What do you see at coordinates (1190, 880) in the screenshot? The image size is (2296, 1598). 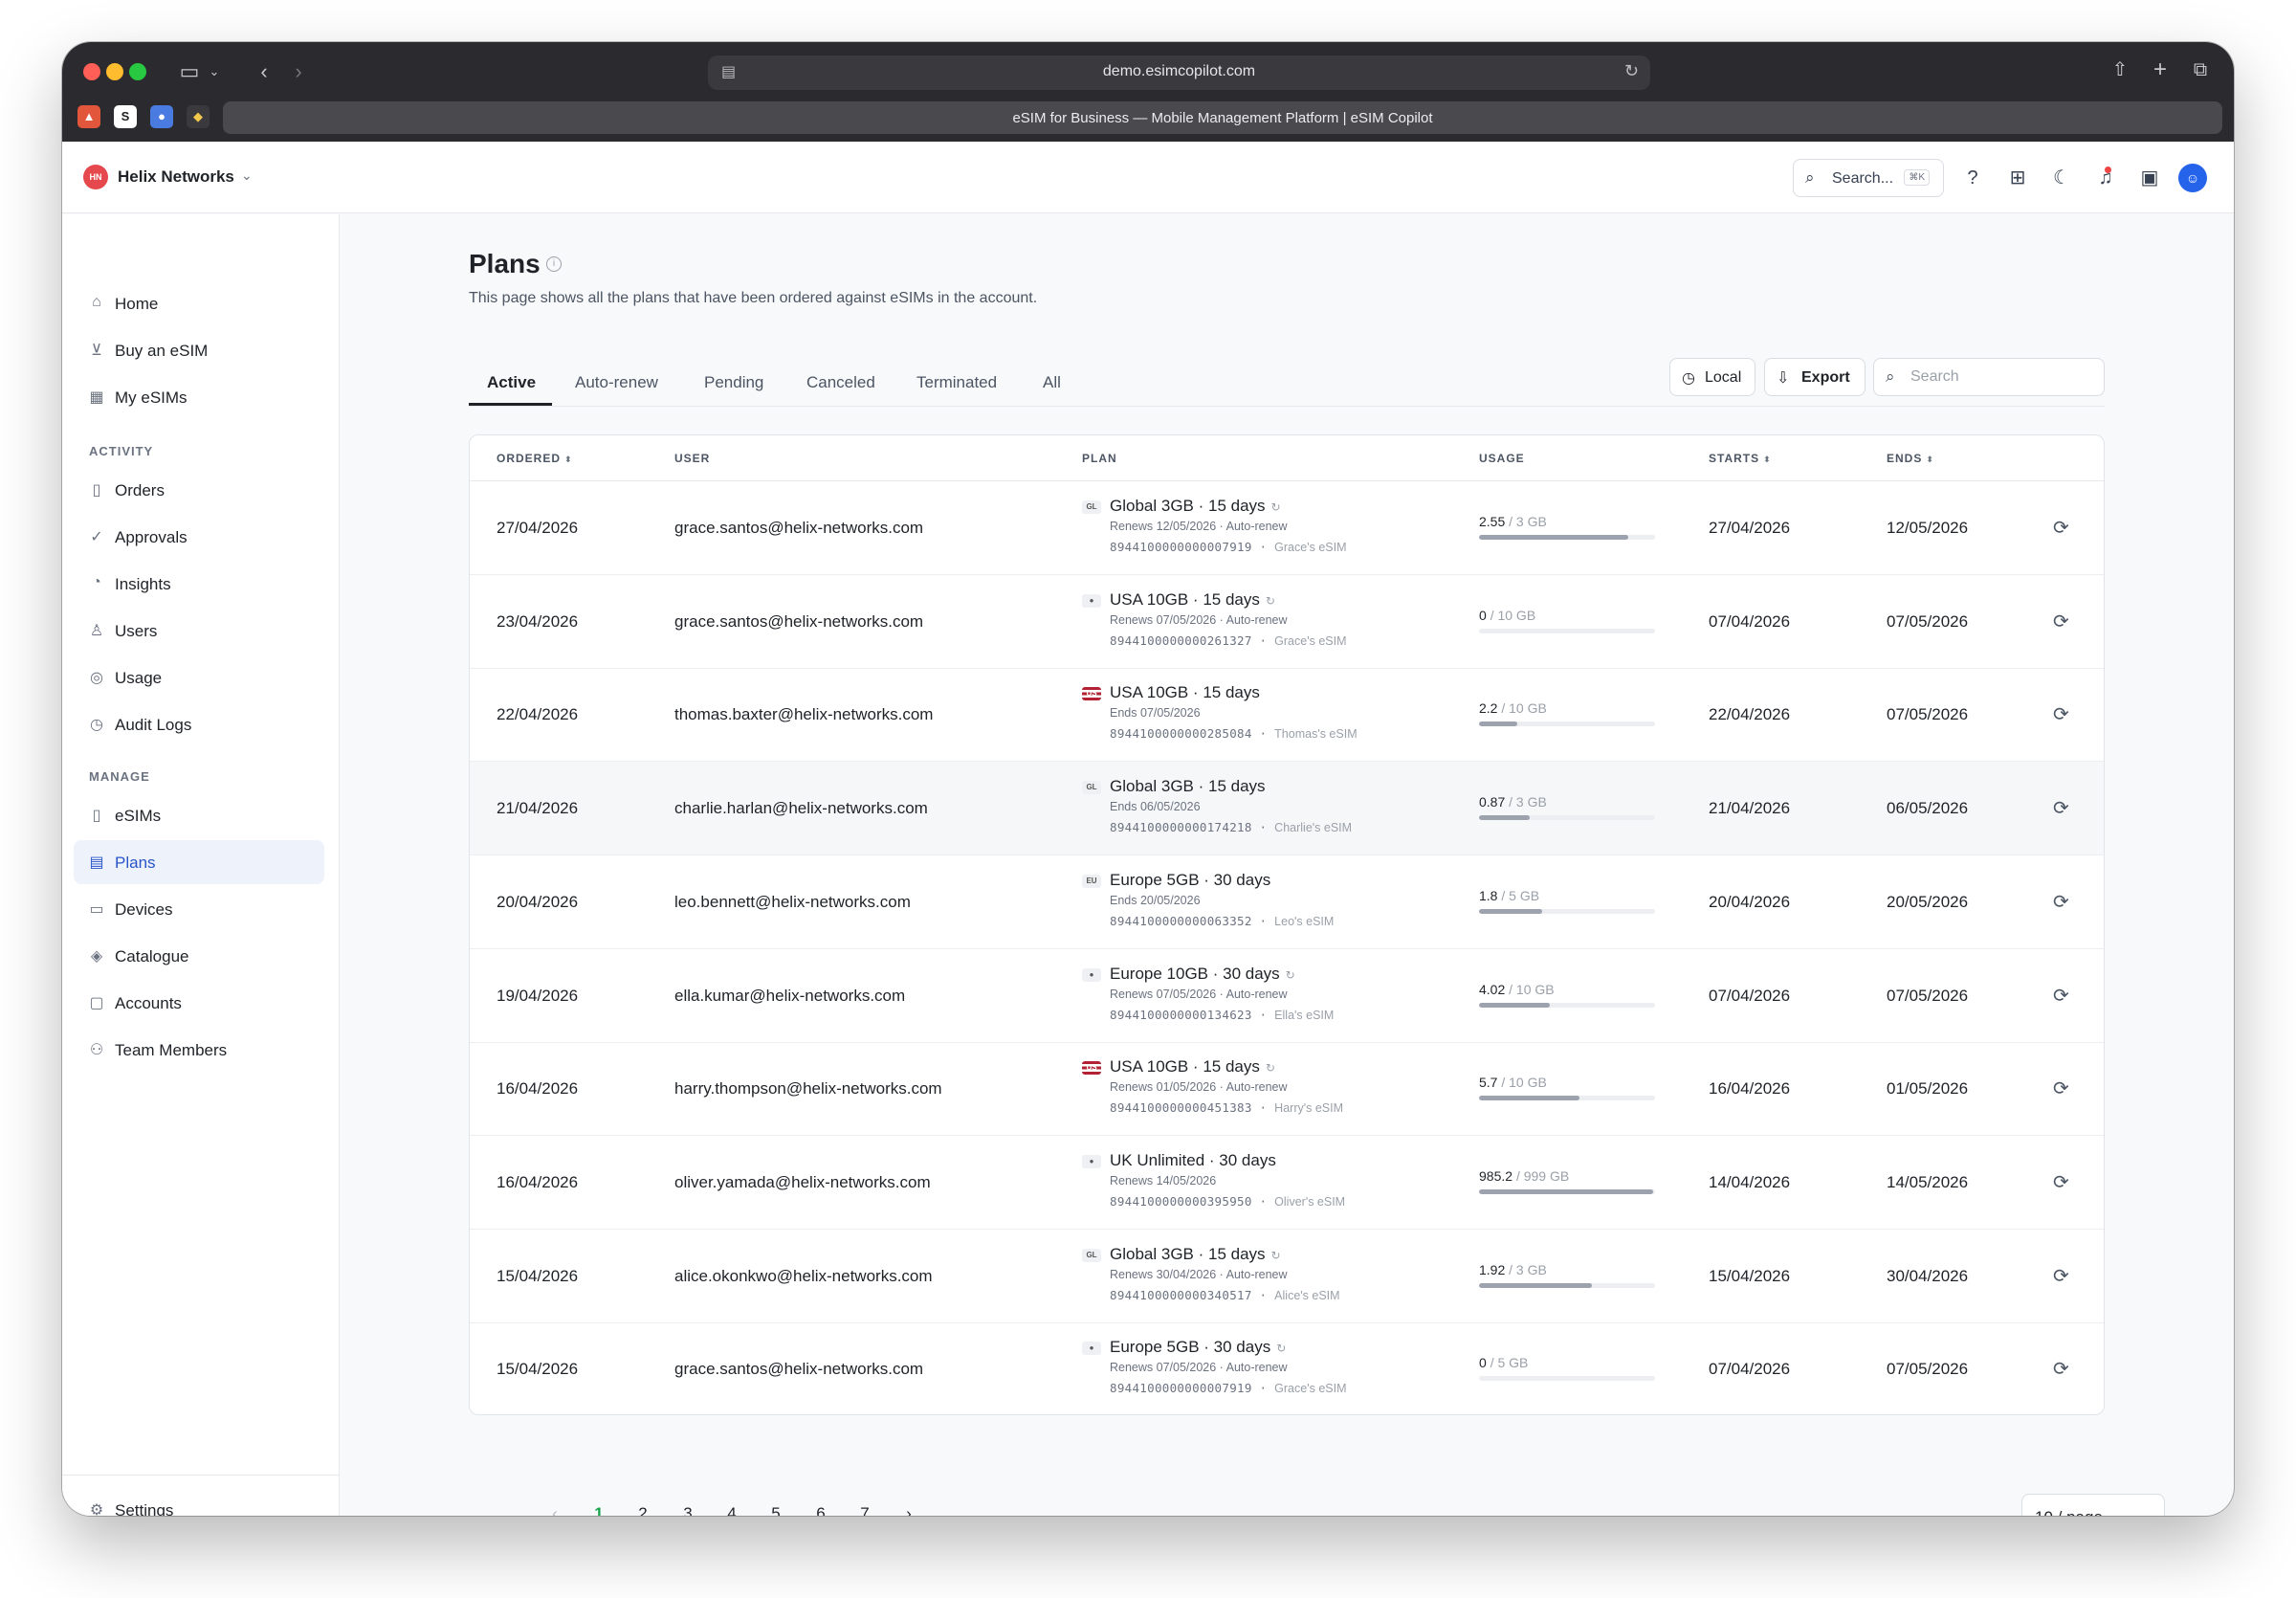 I see `plan-name: Europe 5GB · 30 days` at bounding box center [1190, 880].